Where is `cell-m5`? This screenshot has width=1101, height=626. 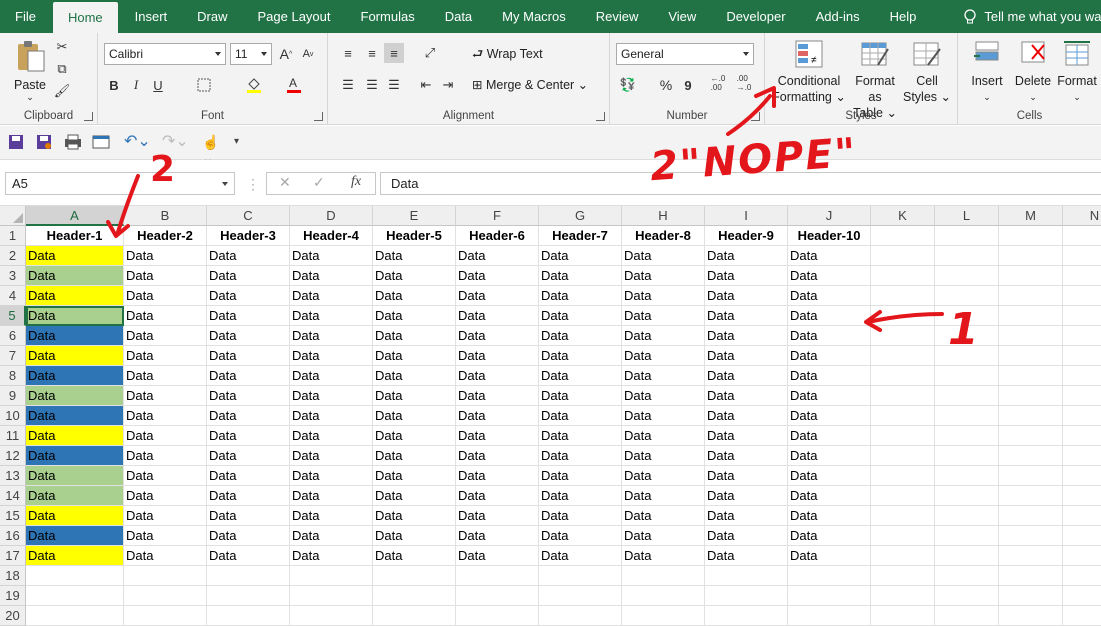 cell-m5 is located at coordinates (1031, 316).